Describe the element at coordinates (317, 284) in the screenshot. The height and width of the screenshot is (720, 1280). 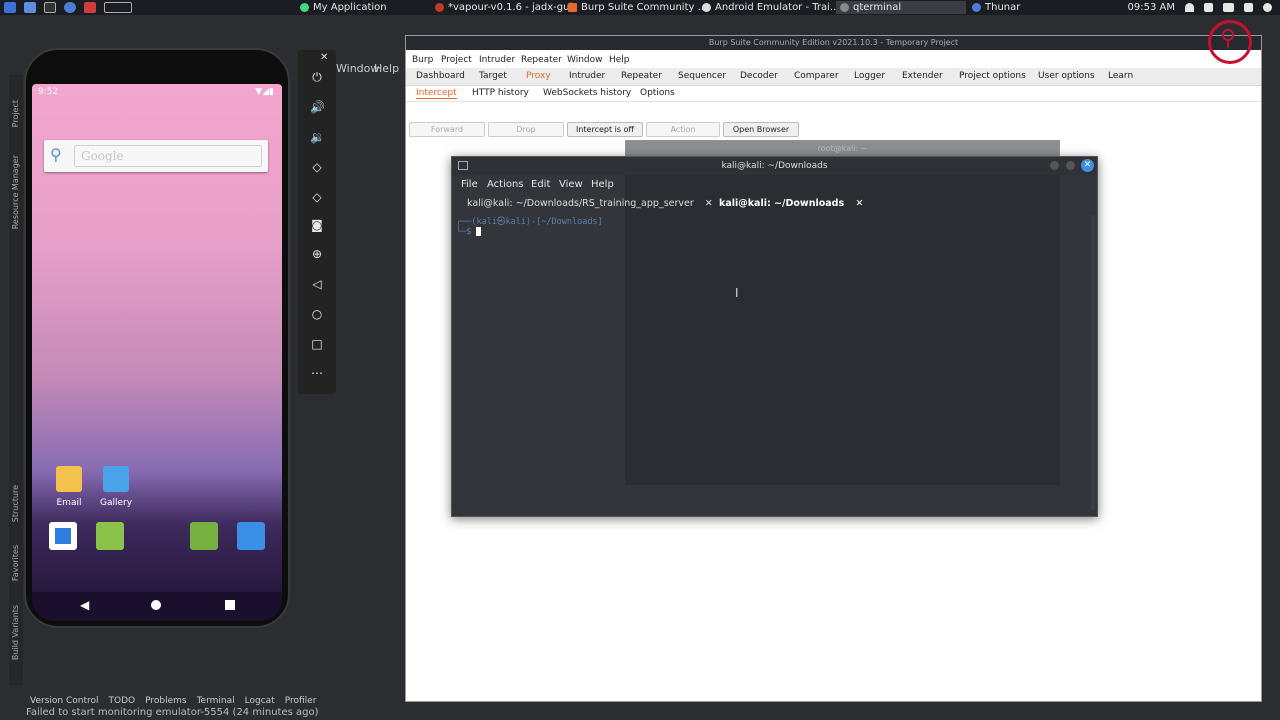
I see `back-icon: ◁` at that location.